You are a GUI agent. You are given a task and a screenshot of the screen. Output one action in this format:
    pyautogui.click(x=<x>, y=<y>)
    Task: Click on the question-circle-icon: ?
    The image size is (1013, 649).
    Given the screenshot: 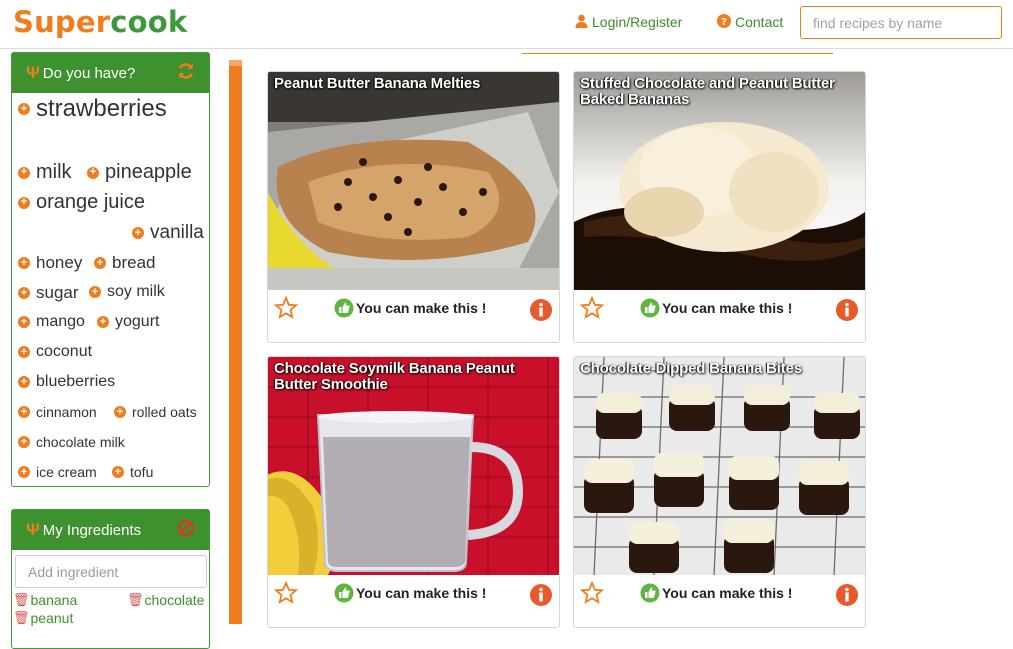 What is the action you would take?
    pyautogui.click(x=724, y=22)
    